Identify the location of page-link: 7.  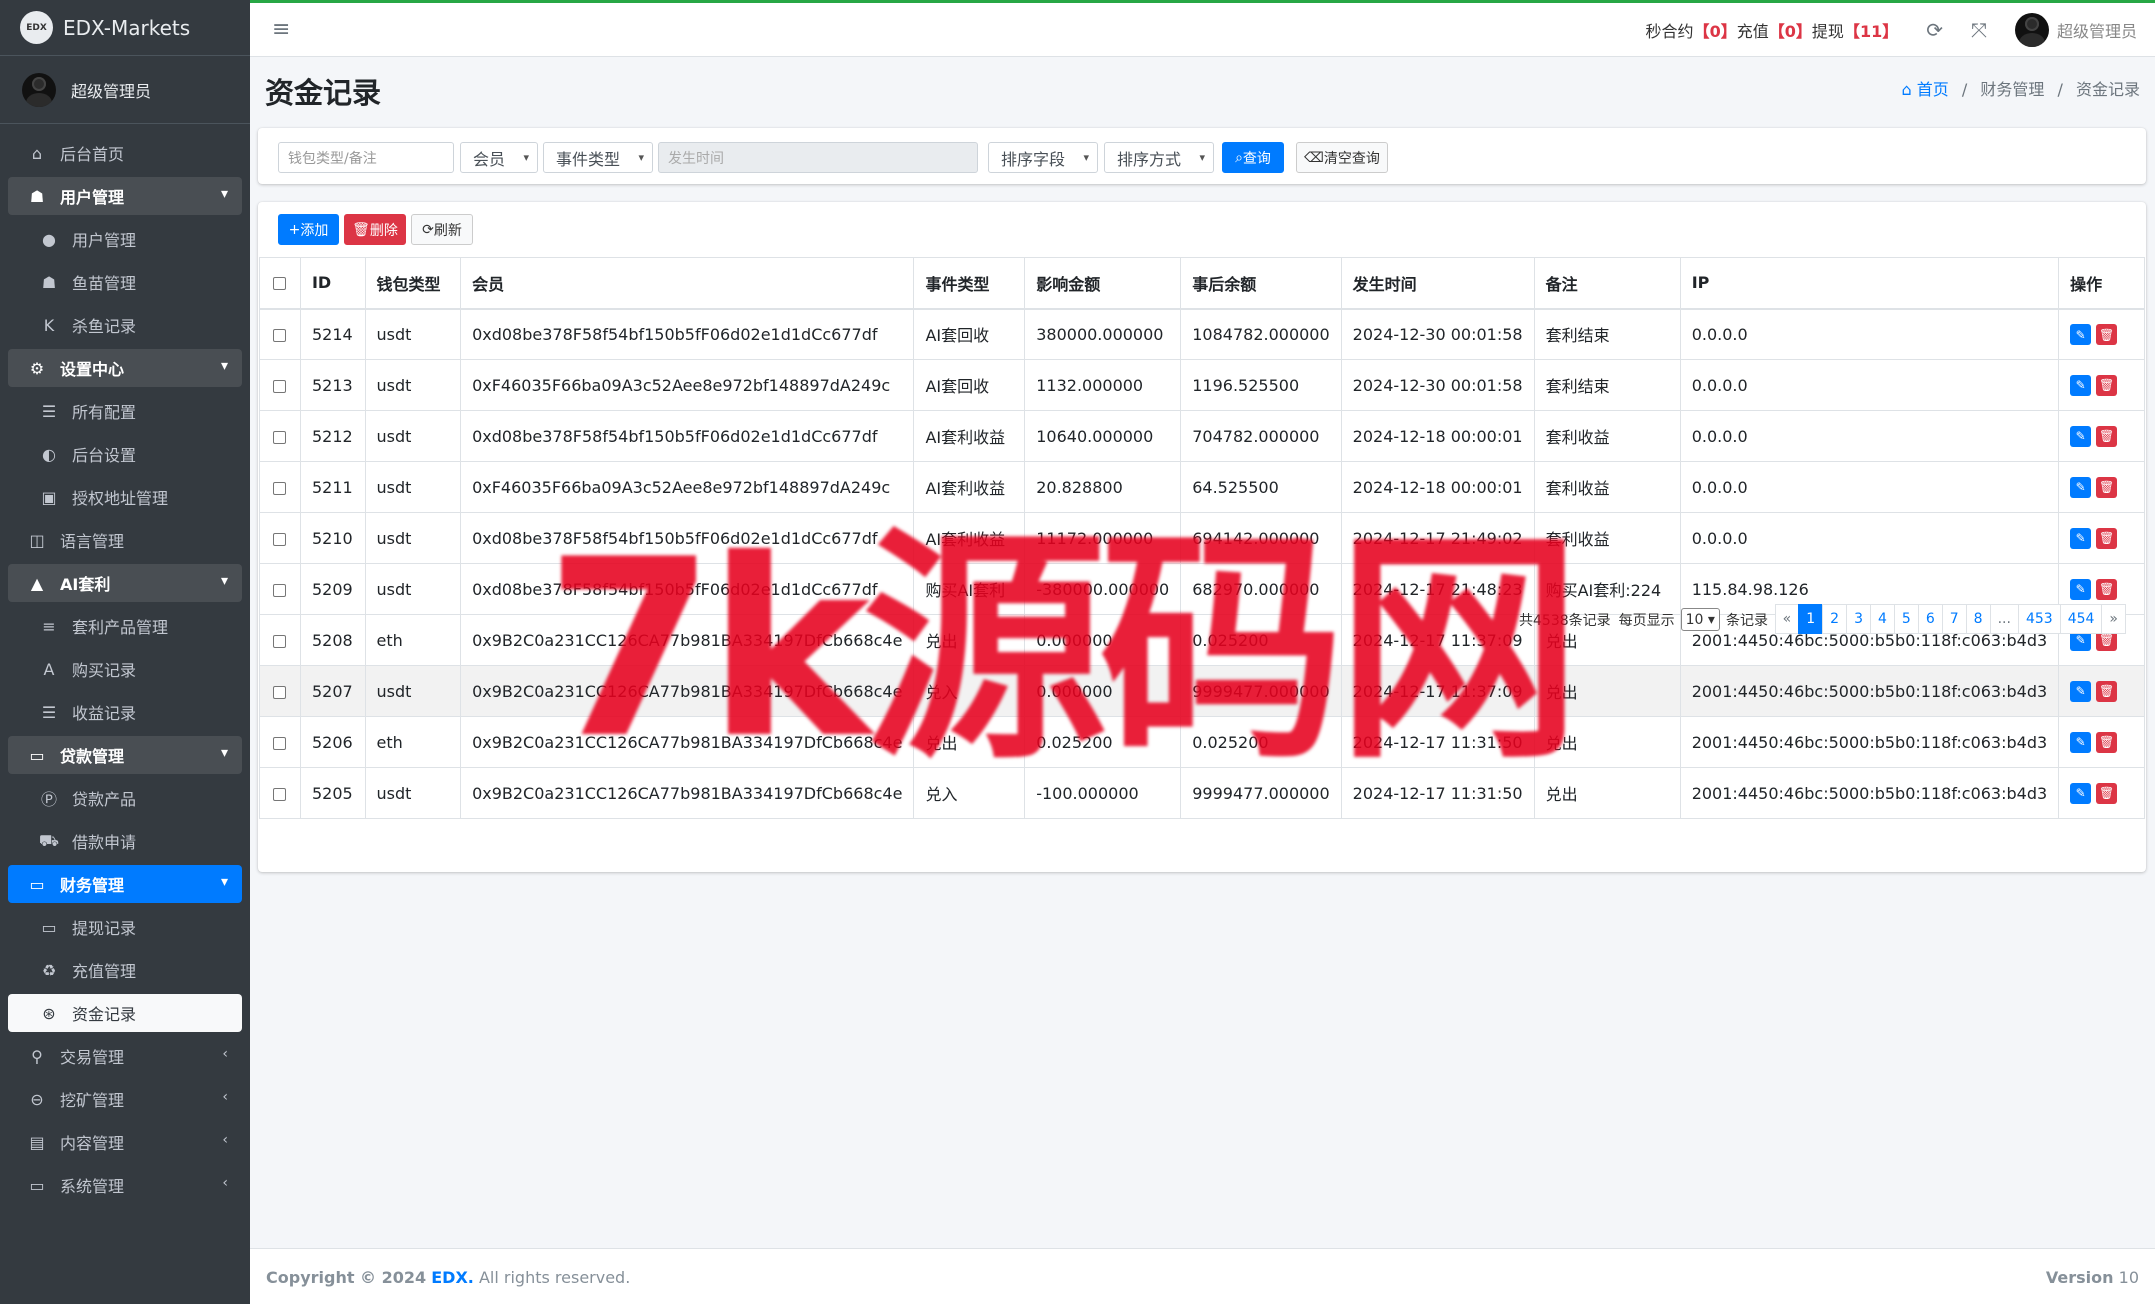
(1954, 619).